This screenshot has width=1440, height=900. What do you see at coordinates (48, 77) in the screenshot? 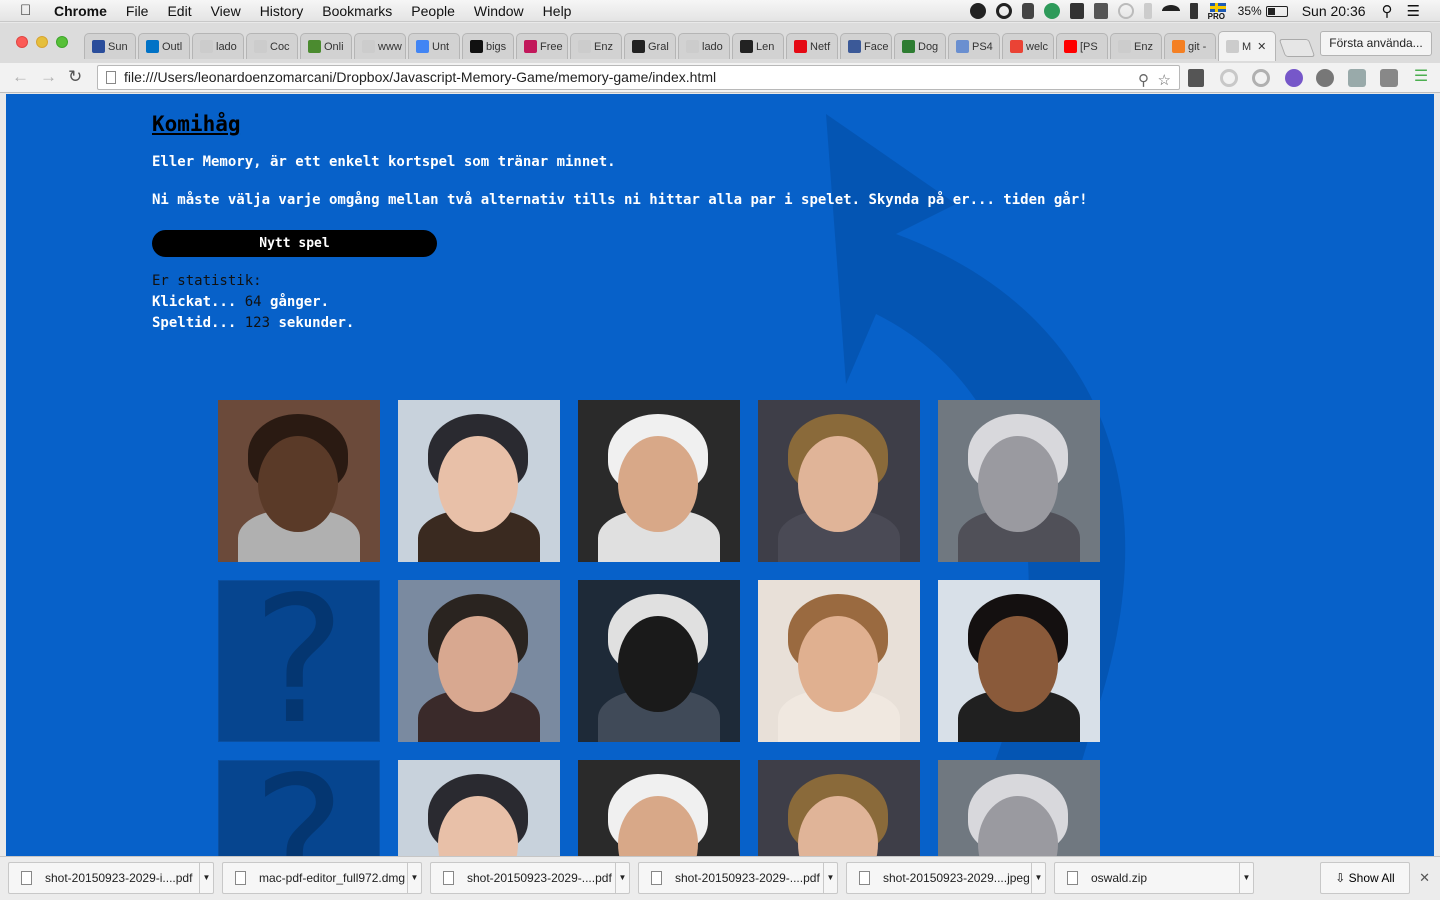
I see `forward-arrow-icon: →` at bounding box center [48, 77].